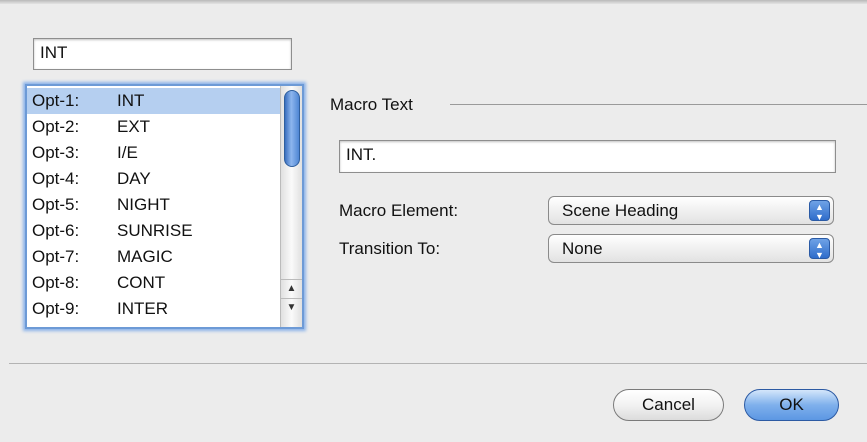 Image resolution: width=867 pixels, height=442 pixels. Describe the element at coordinates (291, 307) in the screenshot. I see `down-arrow-icon: ▼` at that location.